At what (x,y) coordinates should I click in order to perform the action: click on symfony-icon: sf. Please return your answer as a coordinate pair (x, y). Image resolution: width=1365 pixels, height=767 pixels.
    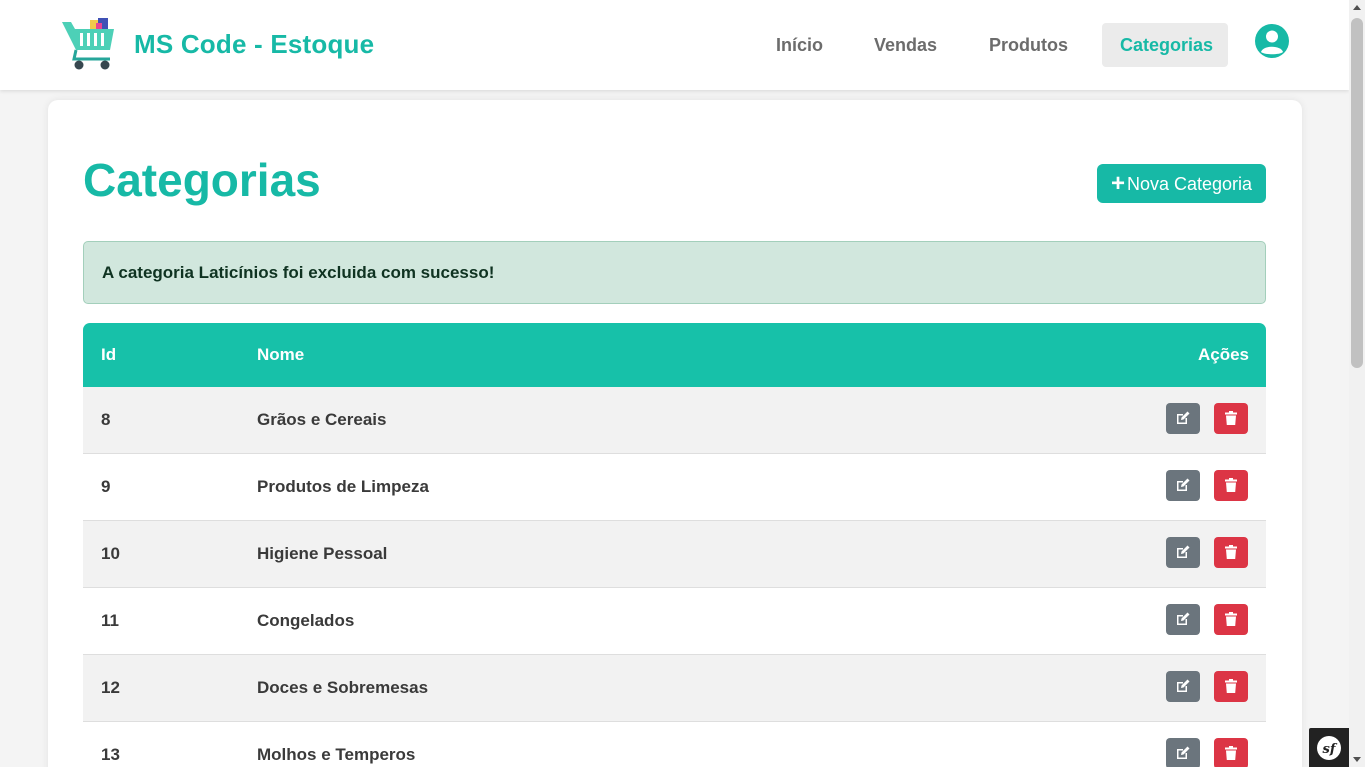
    Looking at the image, I should click on (1329, 748).